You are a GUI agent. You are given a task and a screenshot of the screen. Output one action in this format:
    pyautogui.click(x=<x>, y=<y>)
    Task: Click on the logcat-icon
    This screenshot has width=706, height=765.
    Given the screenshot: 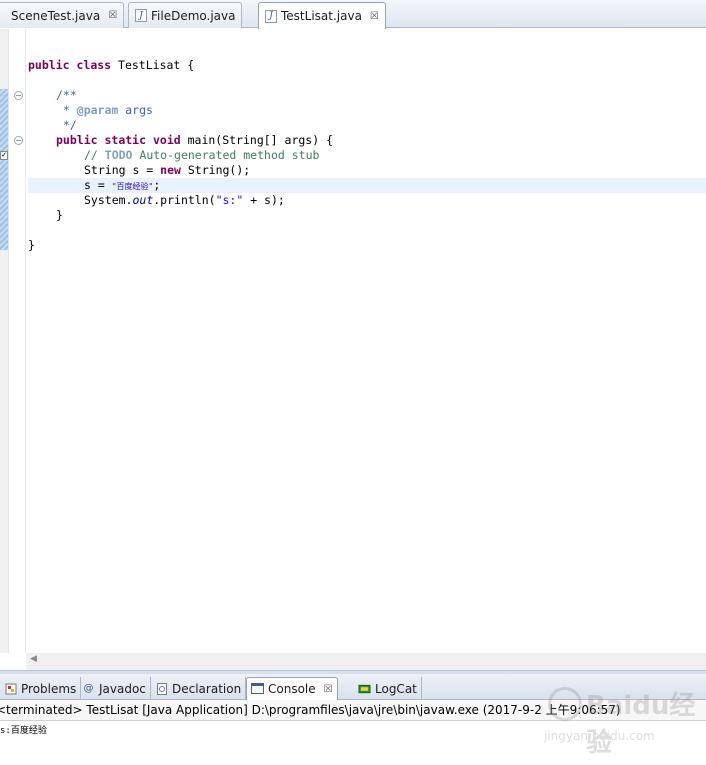 What is the action you would take?
    pyautogui.click(x=364, y=689)
    